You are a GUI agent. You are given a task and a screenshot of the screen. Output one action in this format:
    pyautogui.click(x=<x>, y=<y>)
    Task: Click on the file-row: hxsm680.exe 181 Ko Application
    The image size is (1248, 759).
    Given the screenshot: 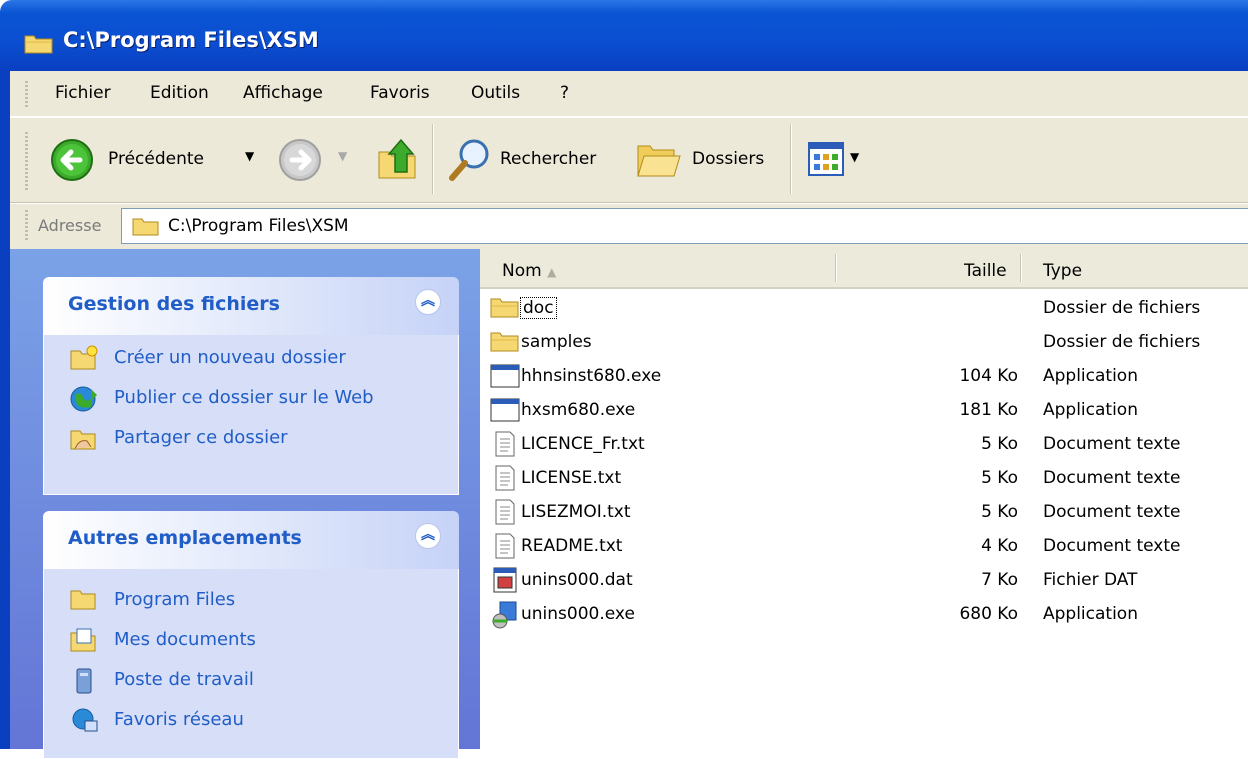 What is the action you would take?
    pyautogui.click(x=864, y=410)
    